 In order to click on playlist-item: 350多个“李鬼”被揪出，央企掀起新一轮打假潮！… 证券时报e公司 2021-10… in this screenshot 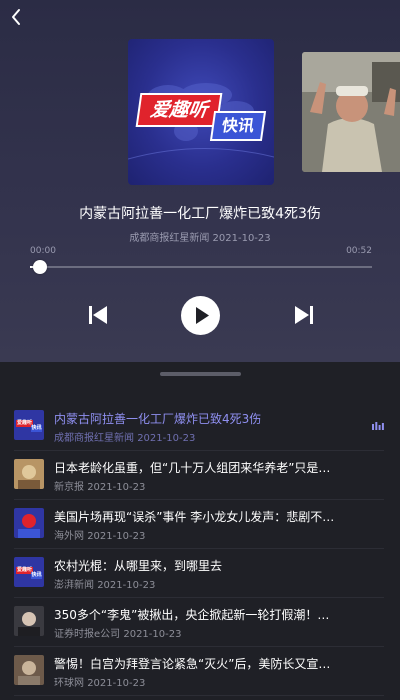, I will do `click(199, 622)`.